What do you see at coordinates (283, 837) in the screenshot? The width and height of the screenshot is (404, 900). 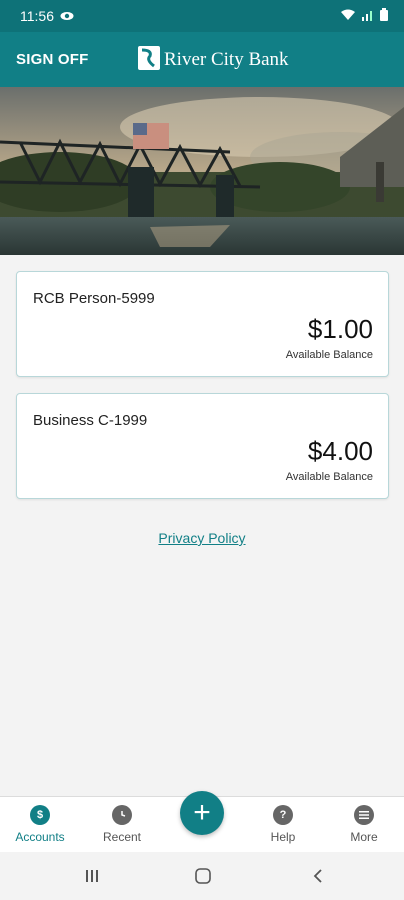 I see `nav-label: Help` at bounding box center [283, 837].